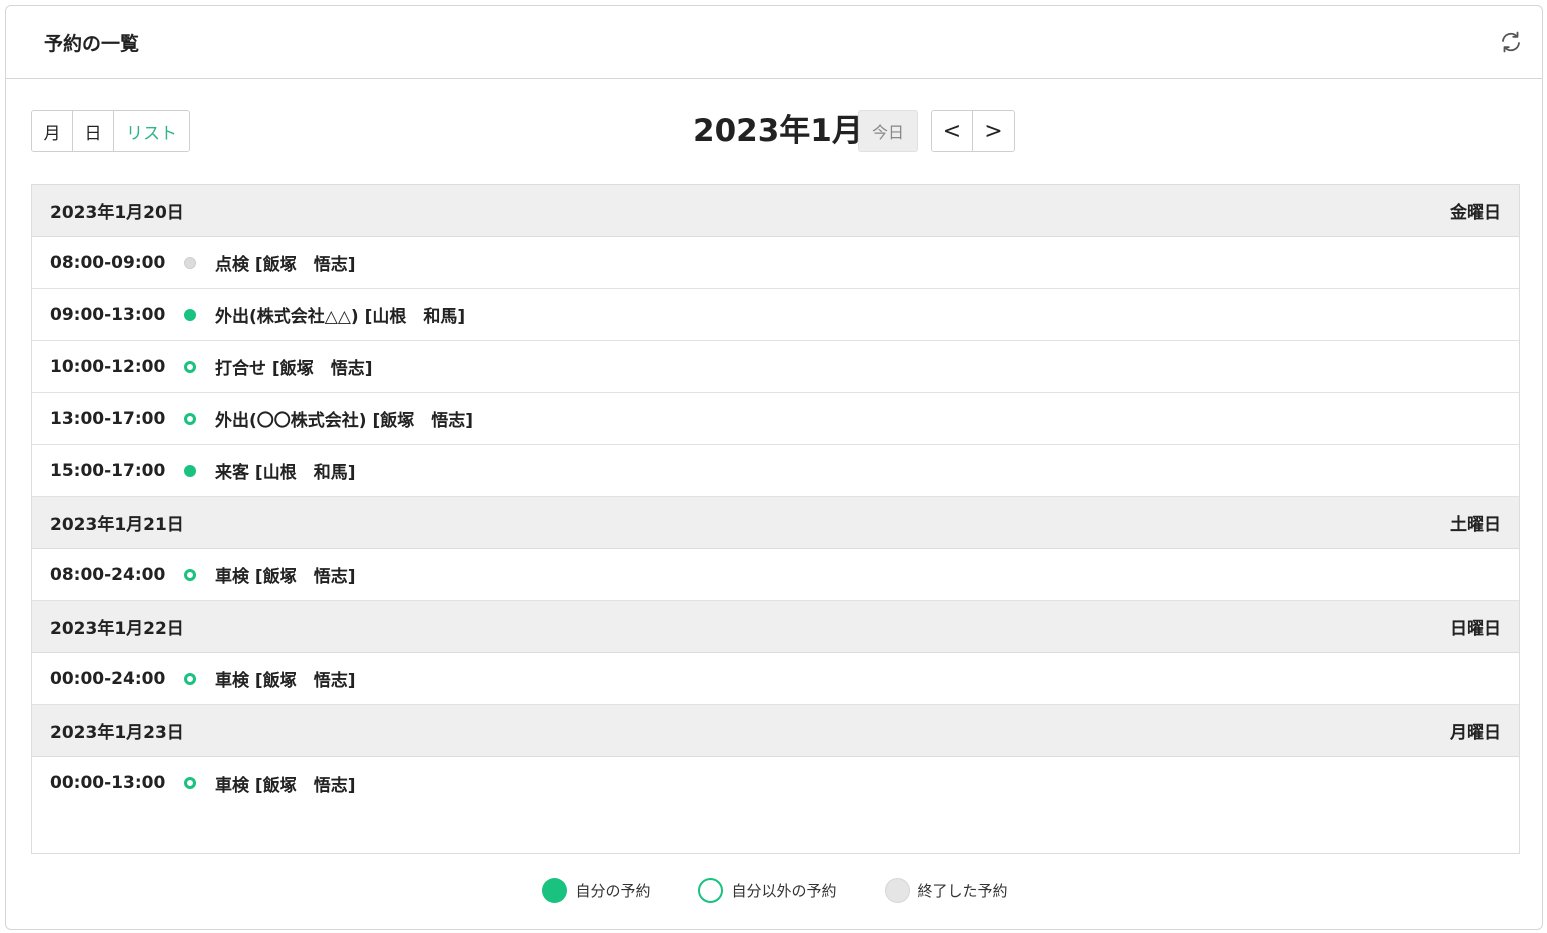 Image resolution: width=1547 pixels, height=933 pixels. I want to click on today-button: 今日, so click(888, 131).